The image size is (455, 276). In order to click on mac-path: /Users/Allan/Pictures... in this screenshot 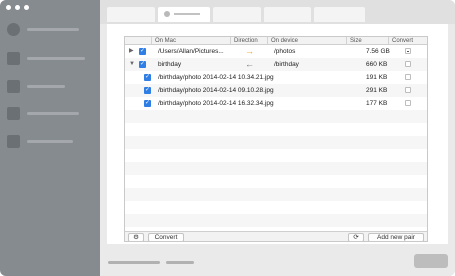, I will do `click(191, 51)`.